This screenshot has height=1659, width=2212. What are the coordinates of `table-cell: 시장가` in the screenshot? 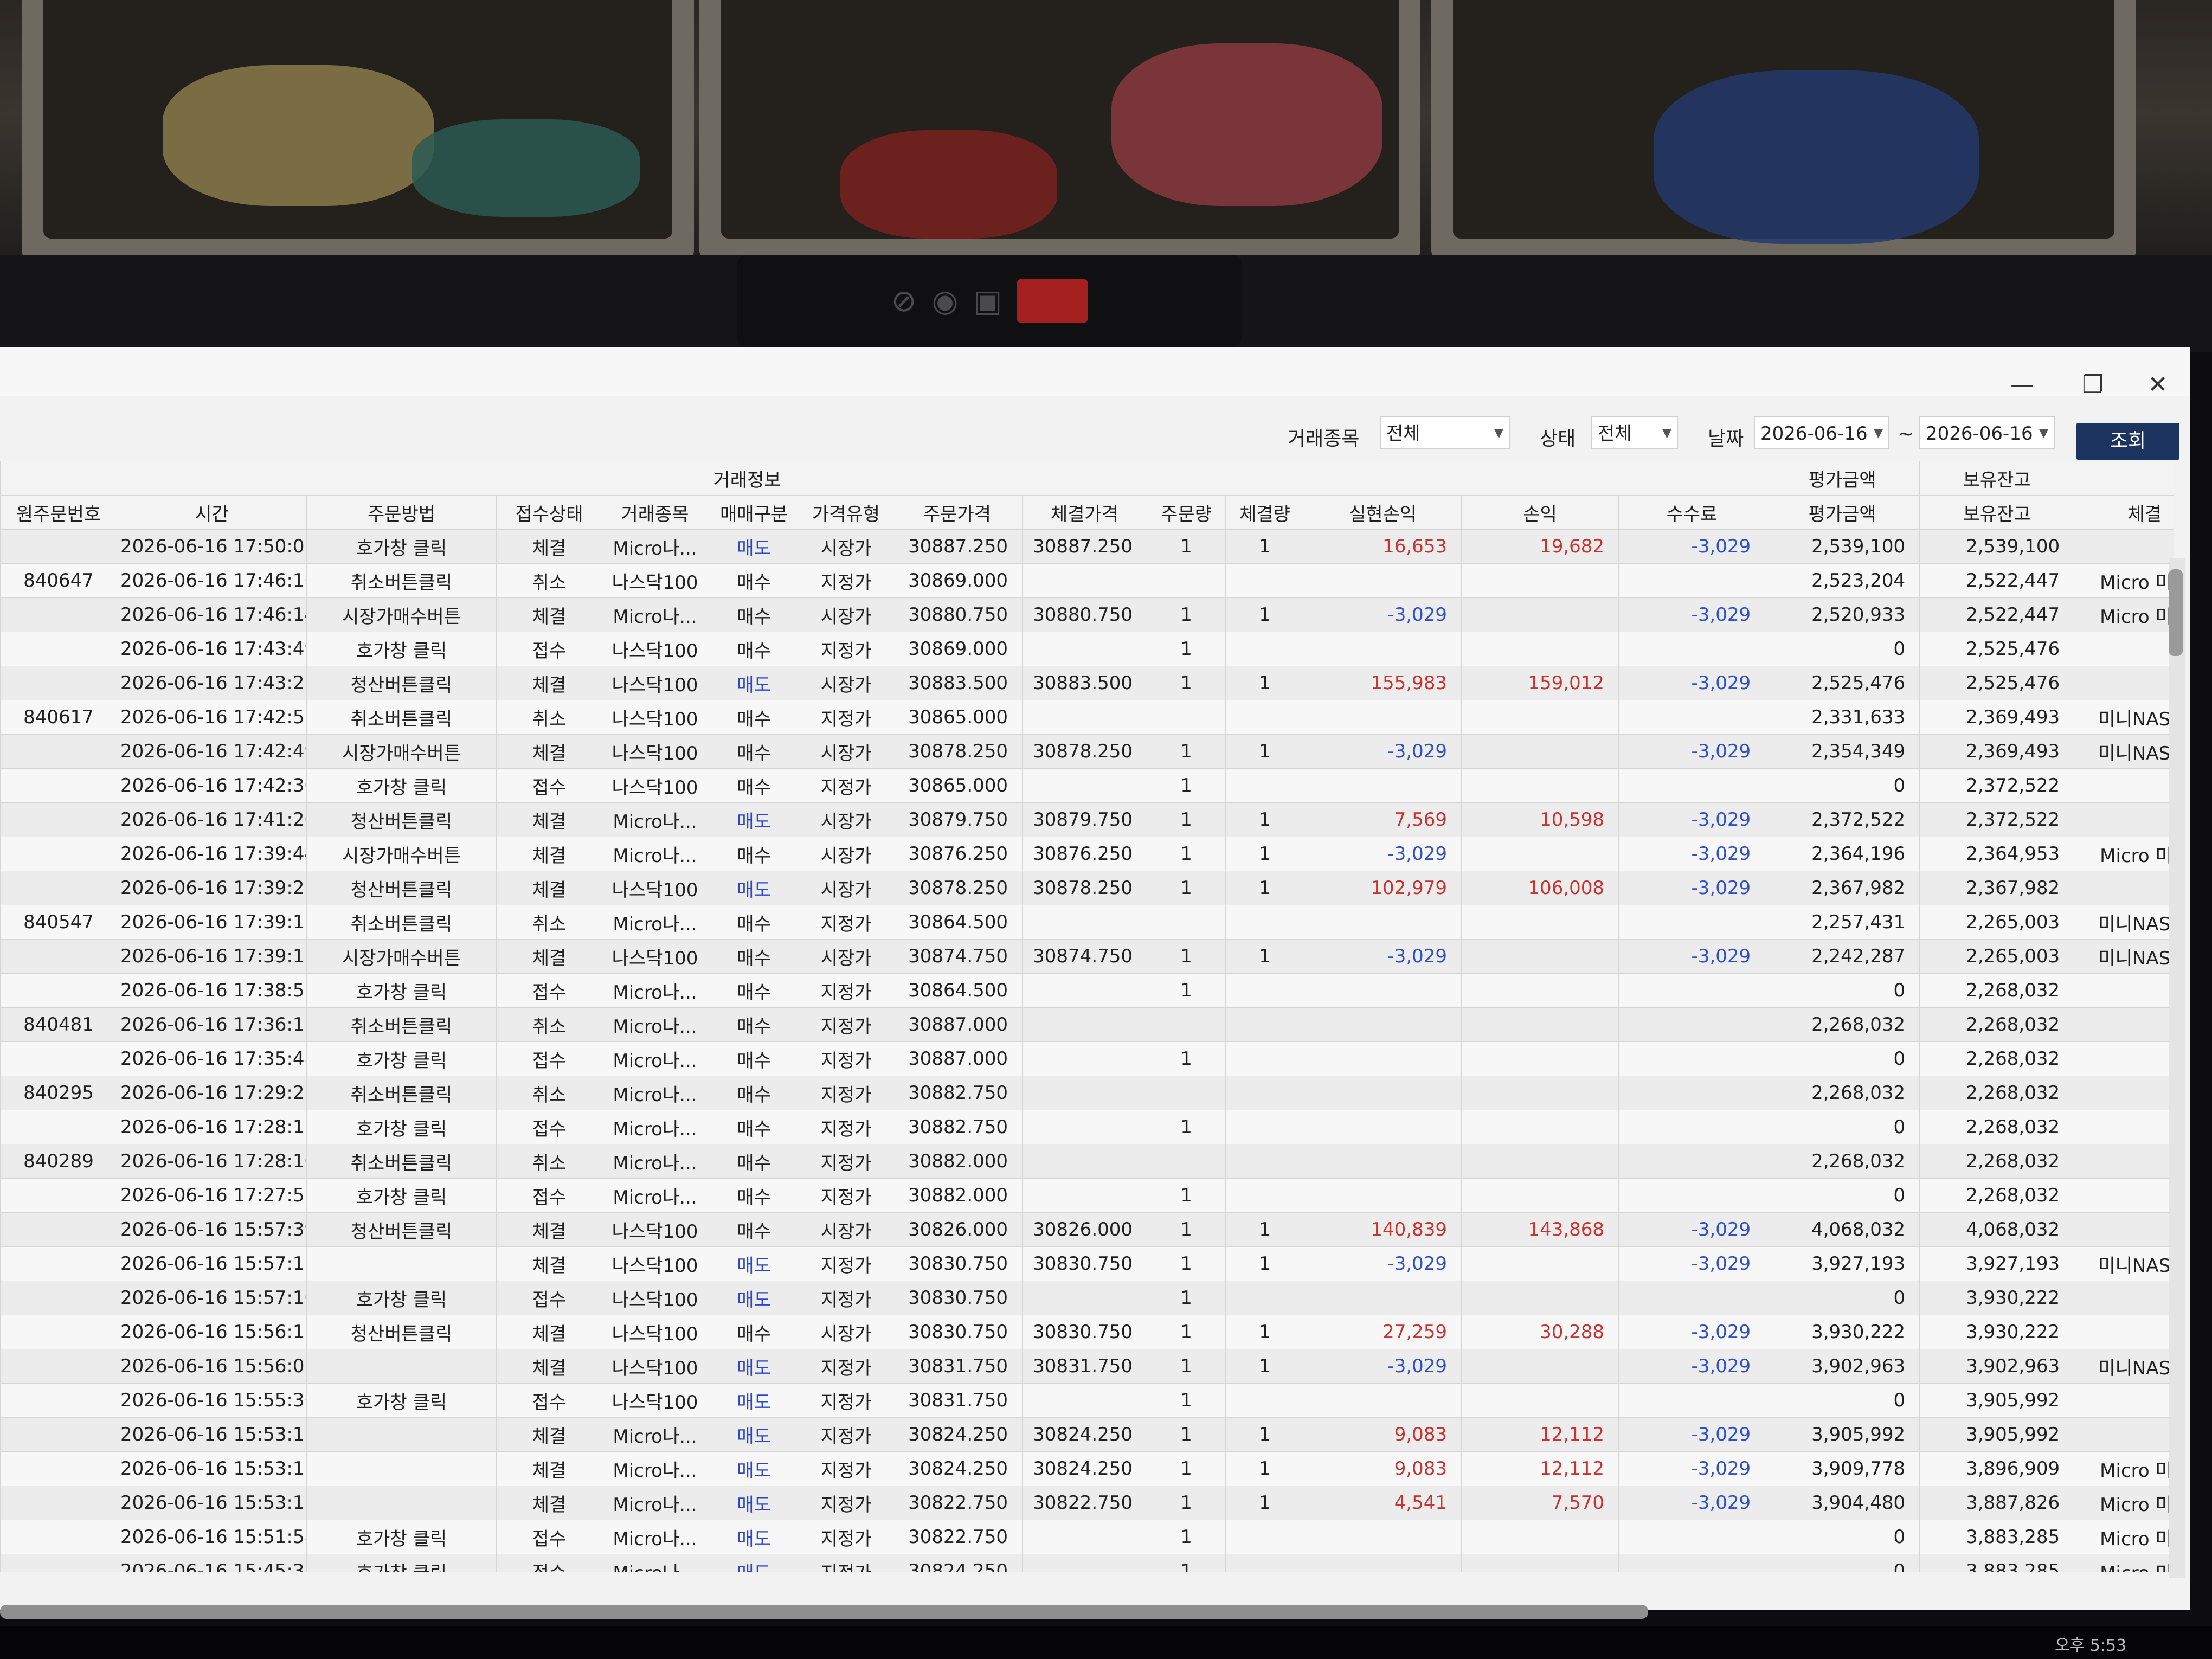 It's located at (846, 1229).